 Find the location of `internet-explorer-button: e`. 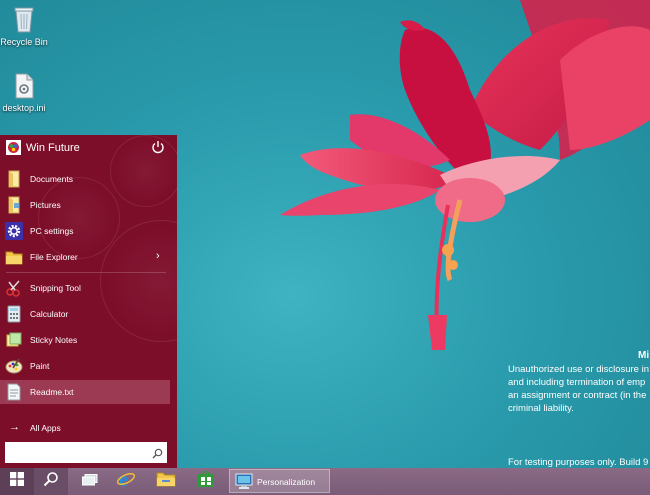

internet-explorer-button: e is located at coordinates (126, 481).